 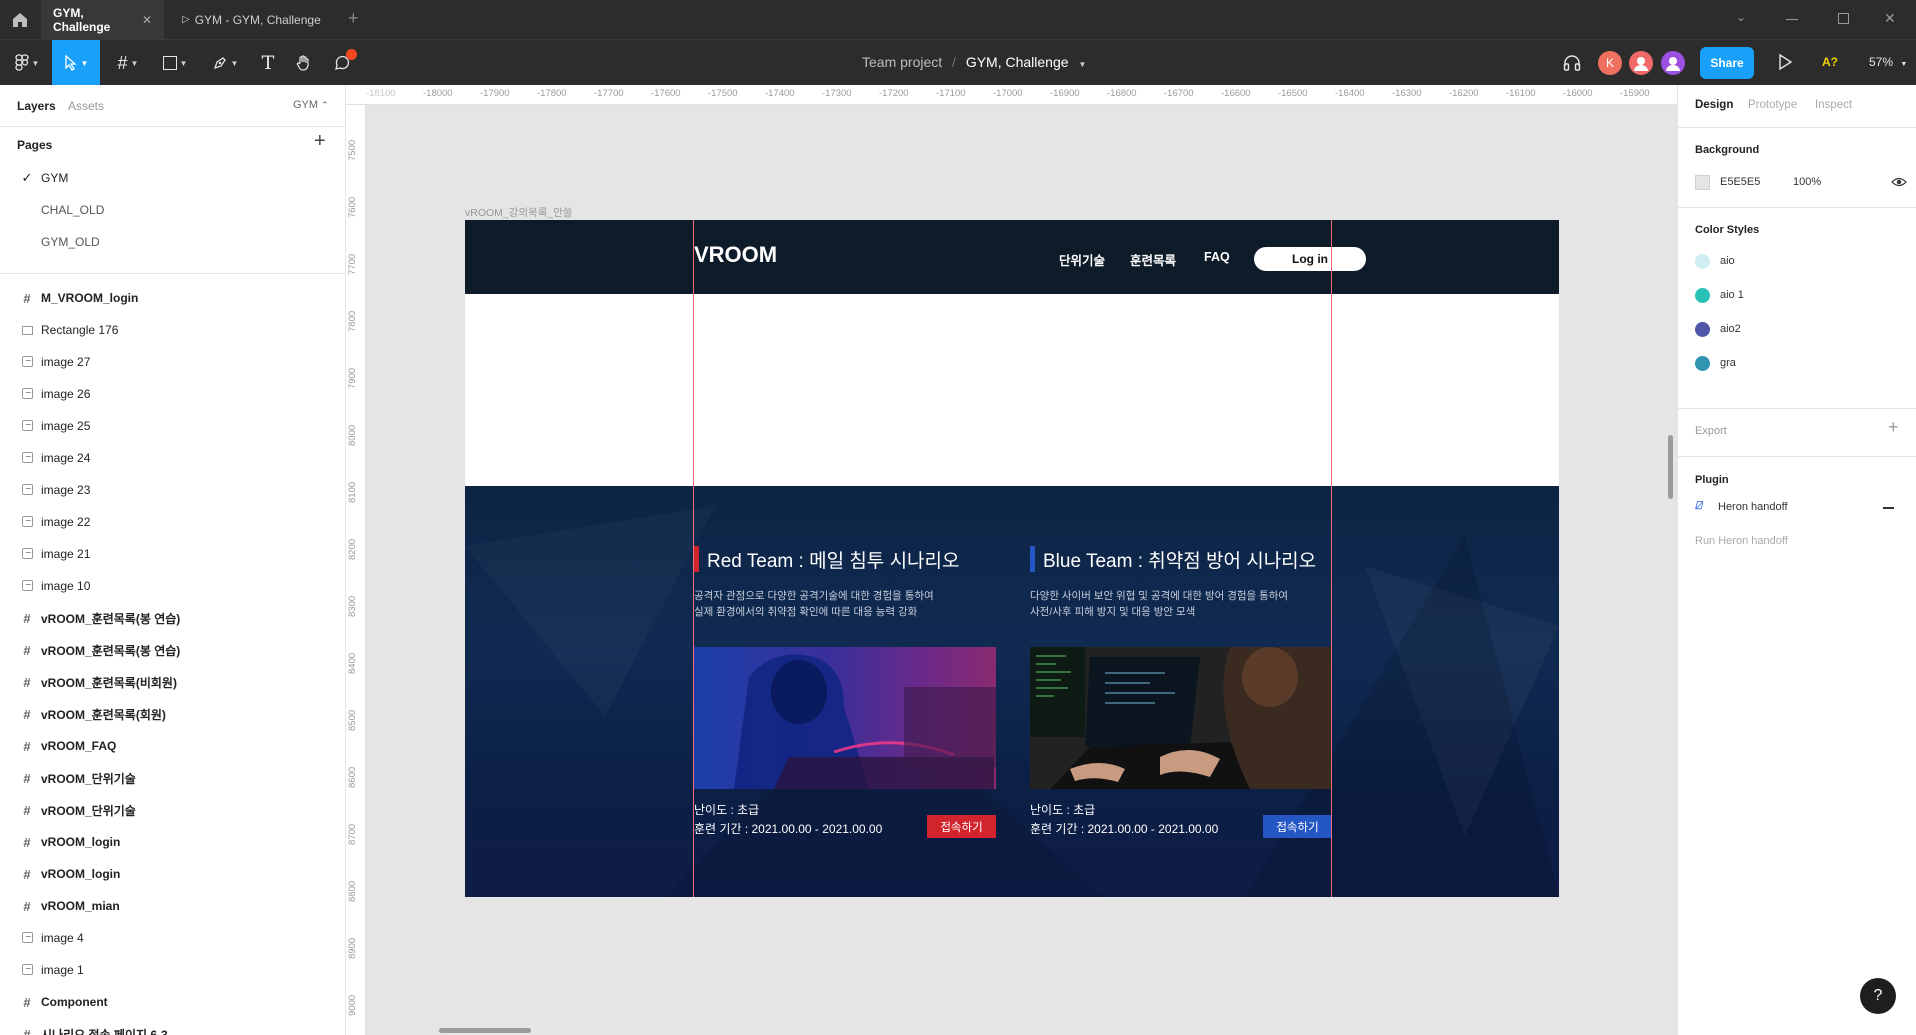 What do you see at coordinates (147, 20) in the screenshot?
I see `close-icon: ✕` at bounding box center [147, 20].